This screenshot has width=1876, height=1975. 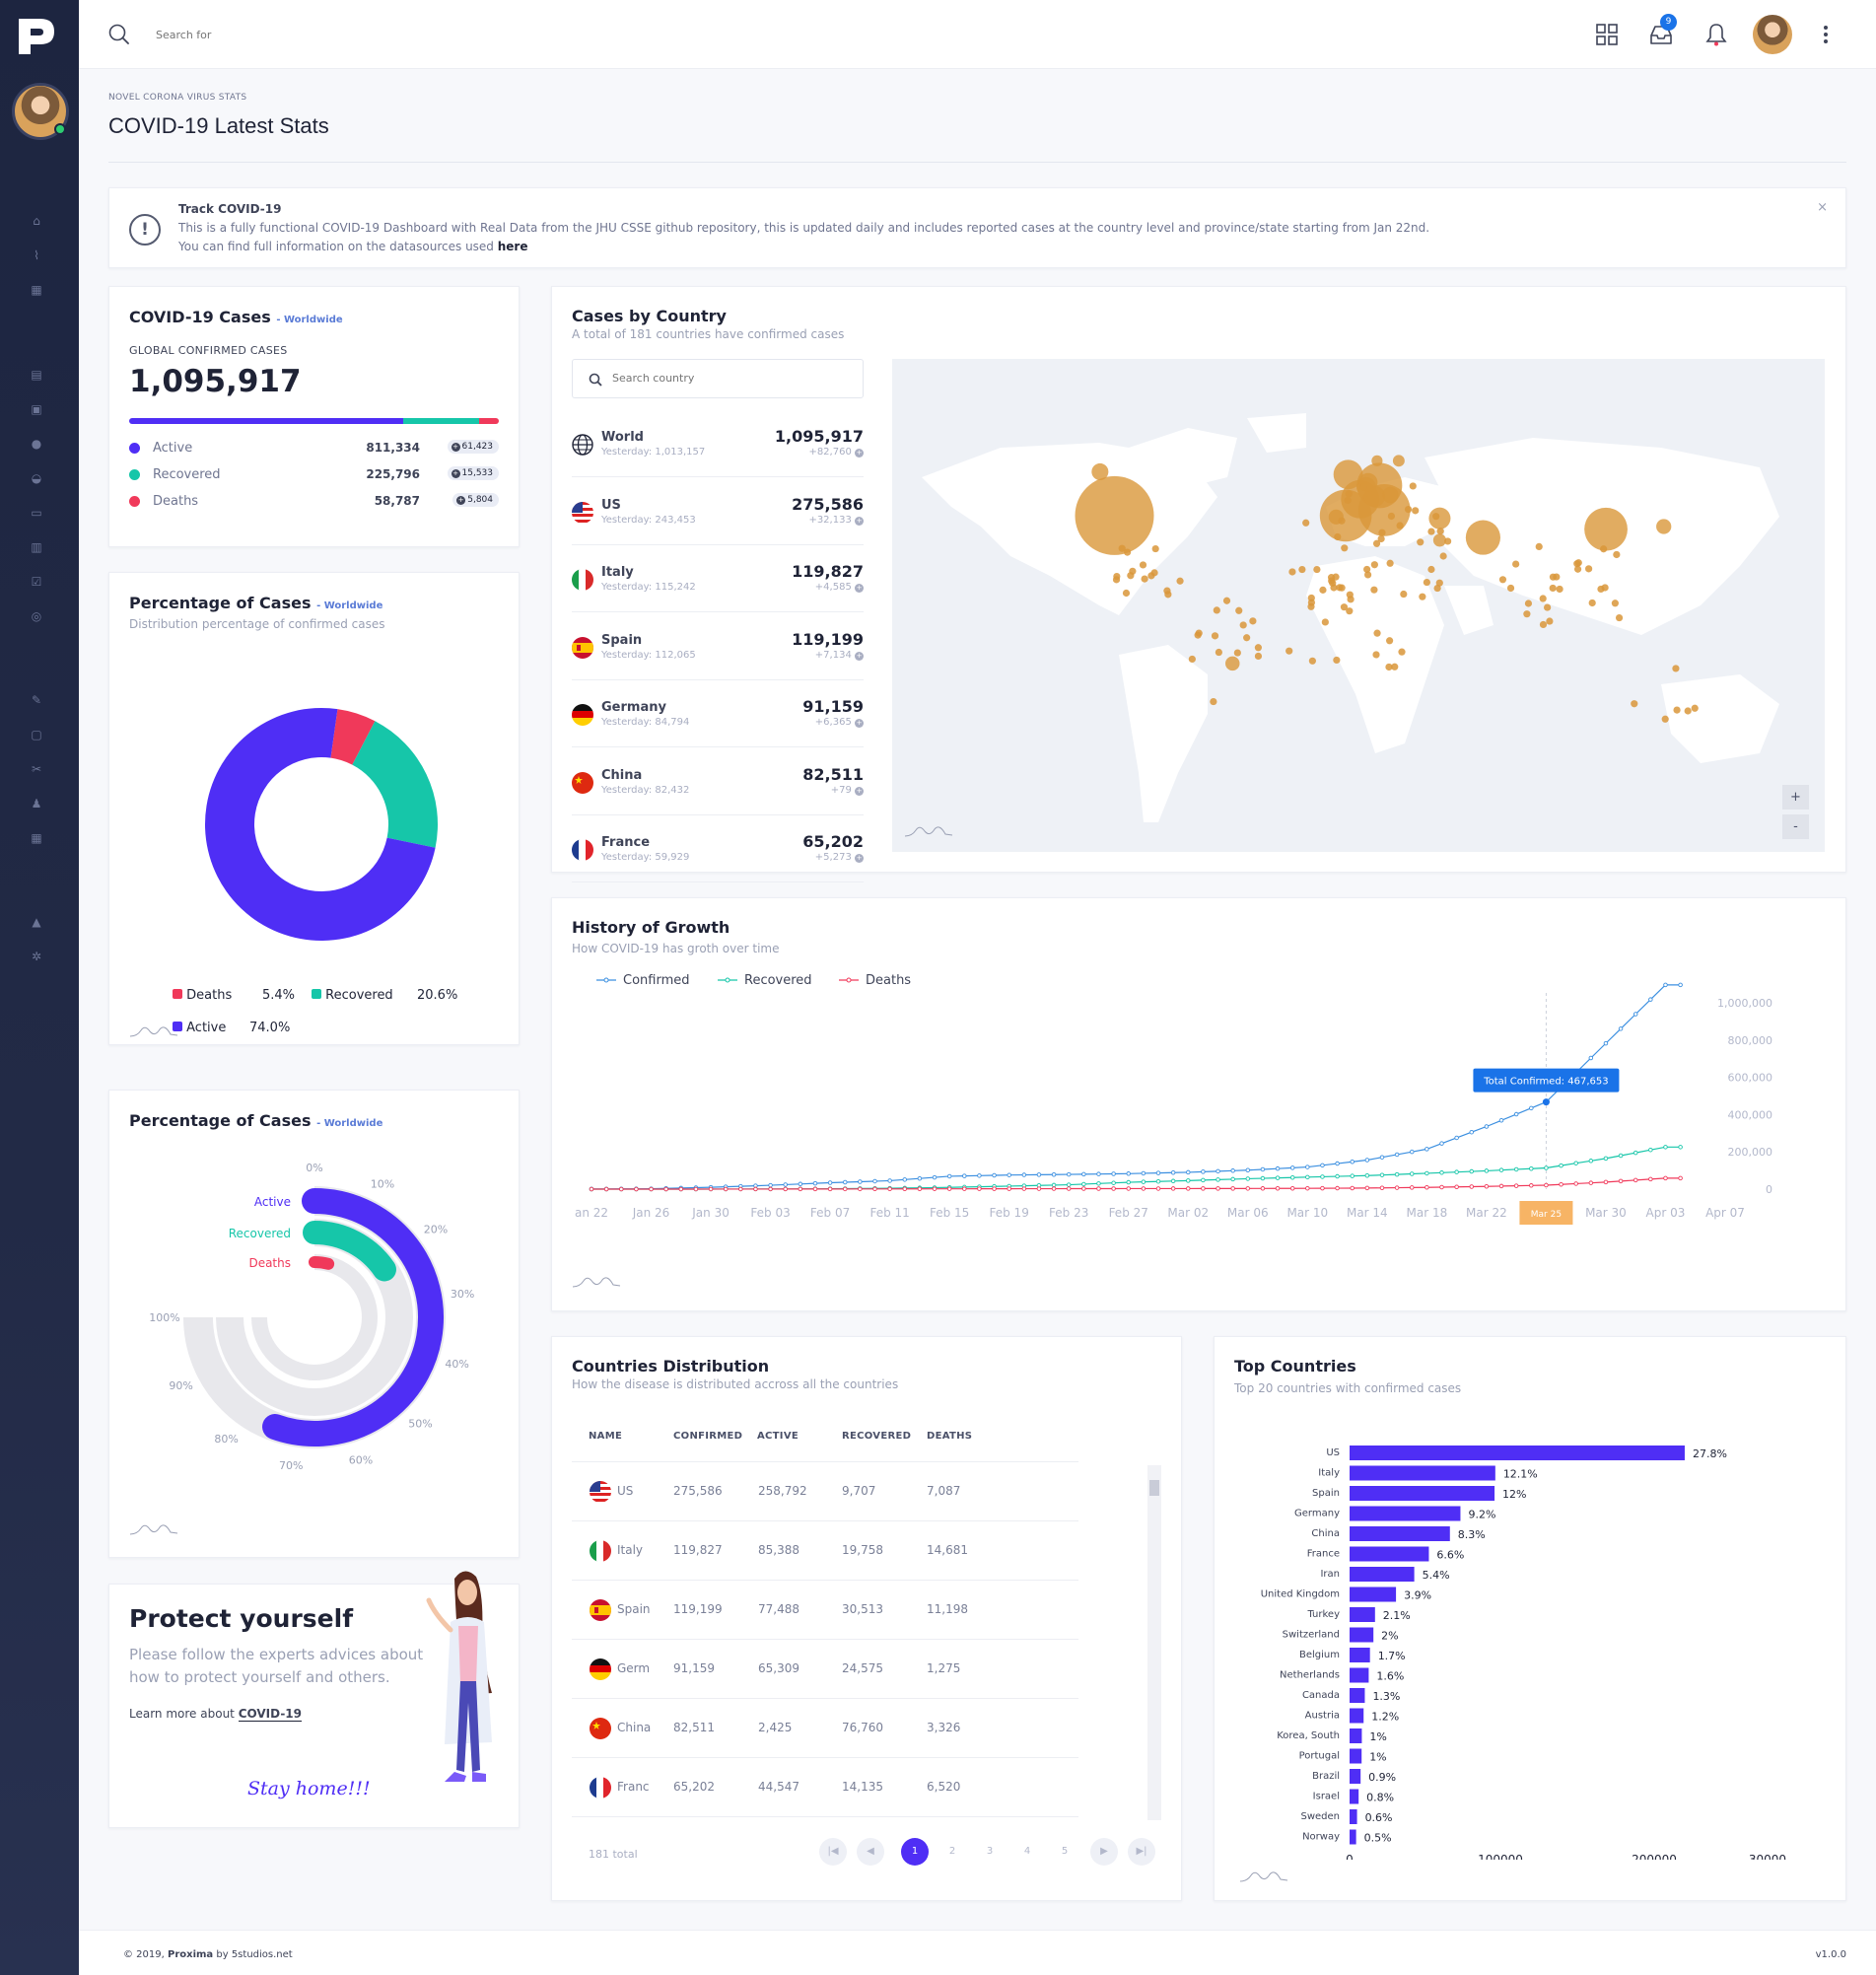 I want to click on map-zoom-in-button: +, so click(x=1795, y=797).